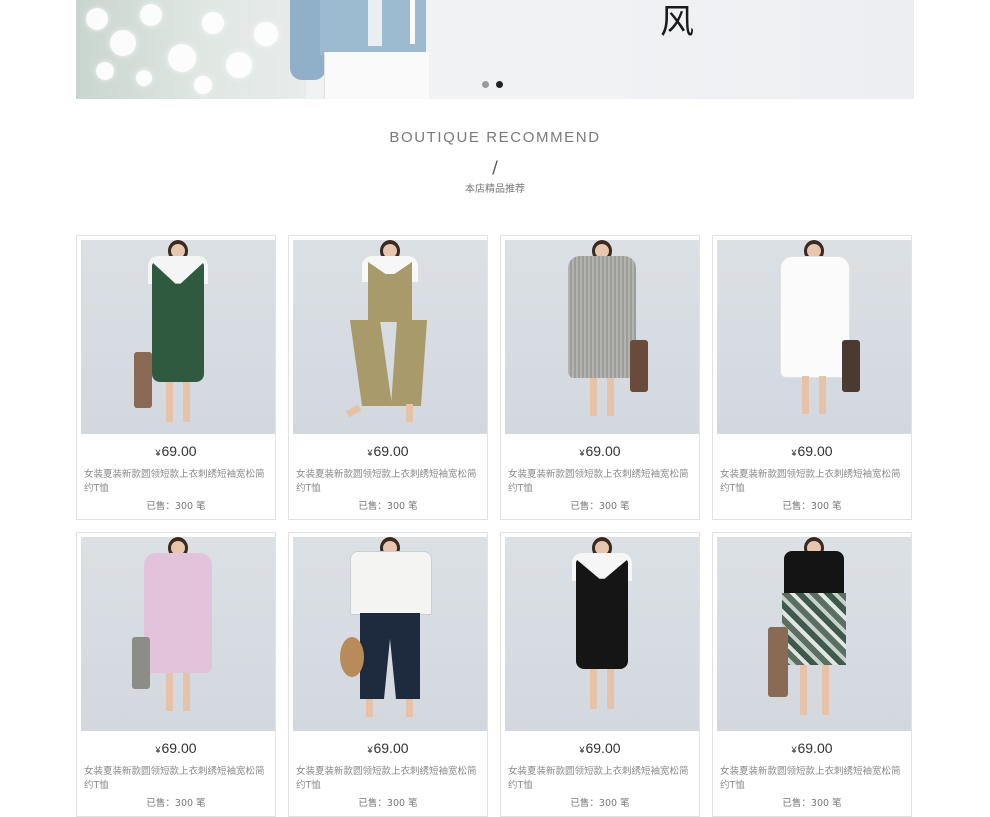  What do you see at coordinates (495, 189) in the screenshot?
I see `section-subtitle: 本店精品推荐` at bounding box center [495, 189].